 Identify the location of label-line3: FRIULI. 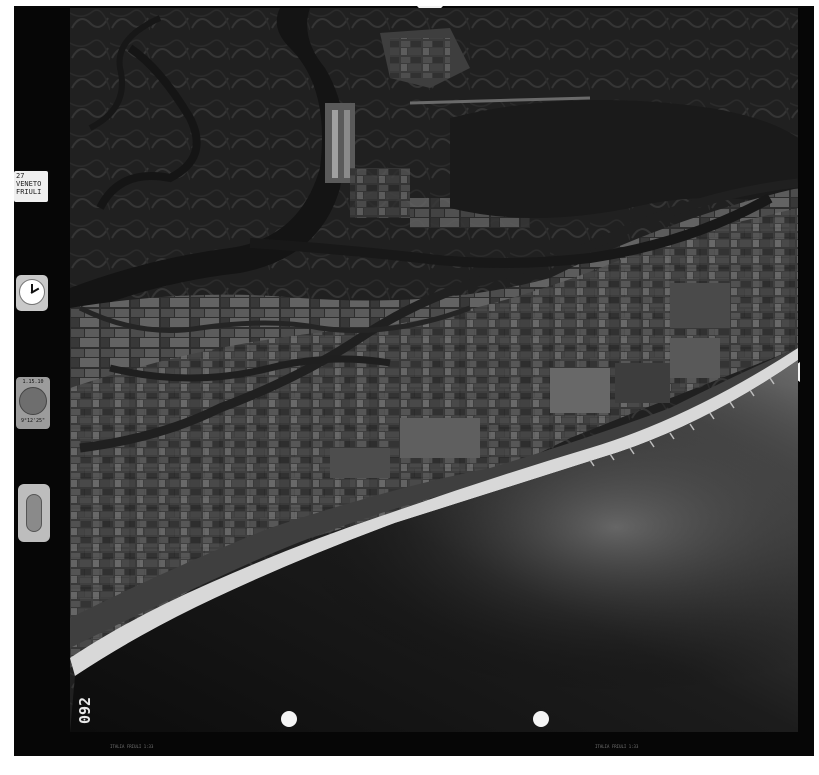
(29, 192).